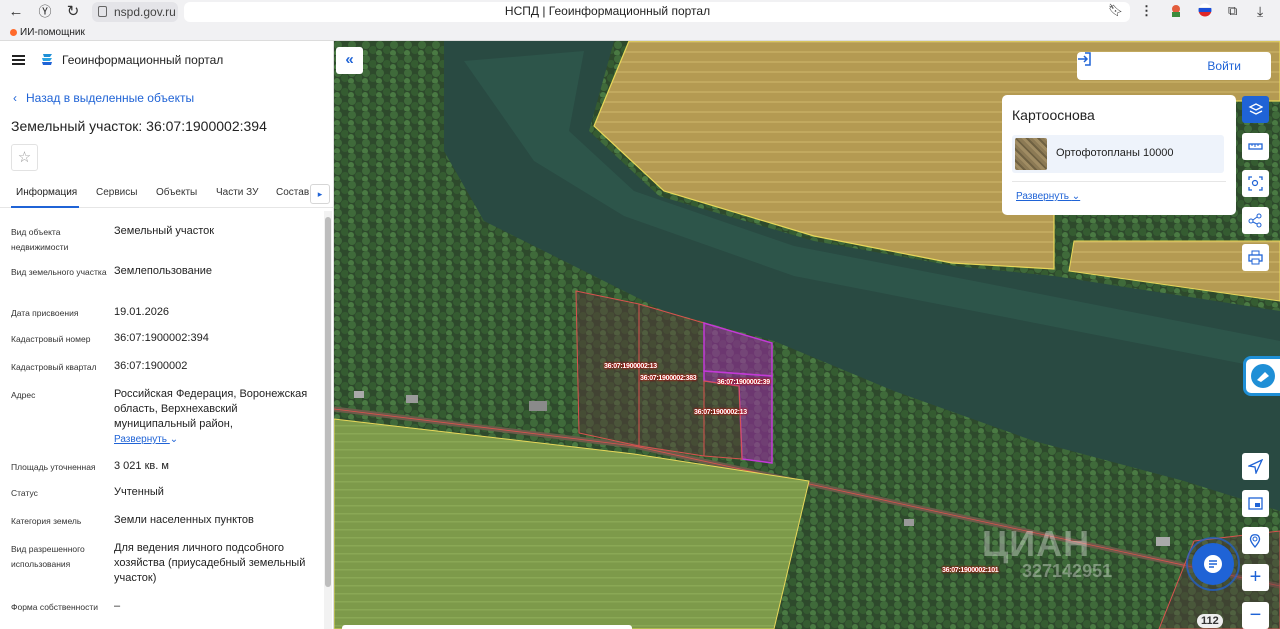 This screenshot has width=1280, height=629. I want to click on prop-label-address: Адрес, so click(23, 395).